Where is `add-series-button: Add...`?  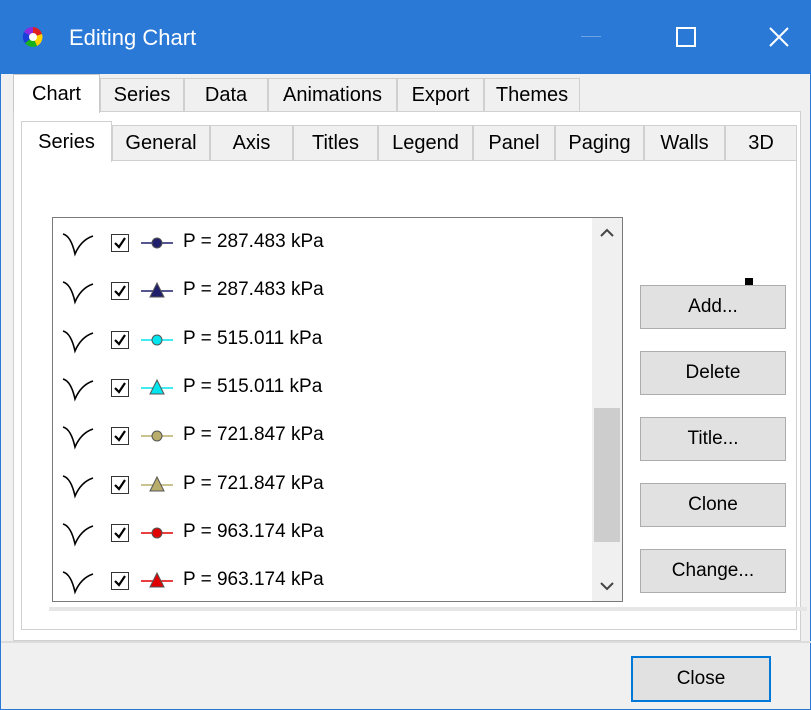 add-series-button: Add... is located at coordinates (713, 307).